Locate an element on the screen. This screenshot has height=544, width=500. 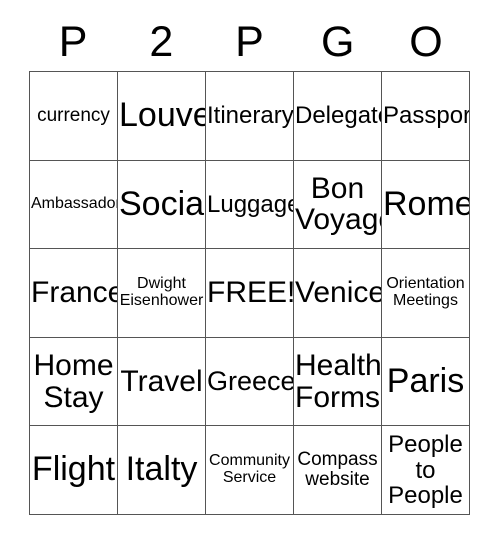
bingo-cell-label: Ambassador is located at coordinates (74, 203).